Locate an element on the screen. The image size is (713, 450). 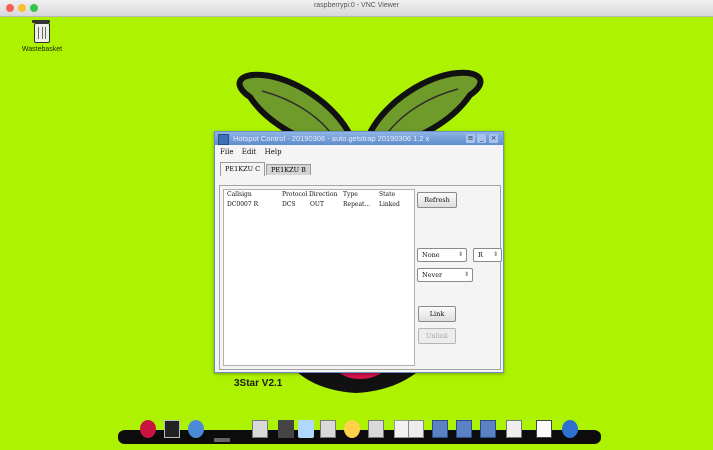
shade-icon: ≡ is located at coordinates (470, 138).